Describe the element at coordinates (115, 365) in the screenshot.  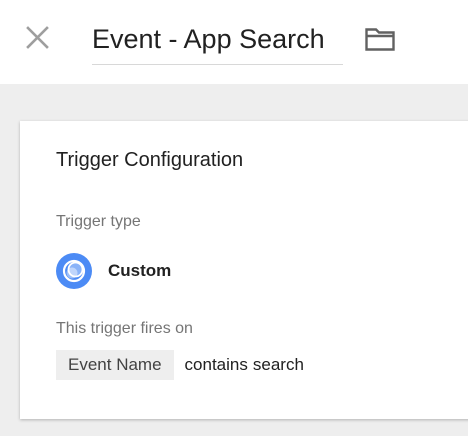
I see `condition-variable-chip: Event Name` at that location.